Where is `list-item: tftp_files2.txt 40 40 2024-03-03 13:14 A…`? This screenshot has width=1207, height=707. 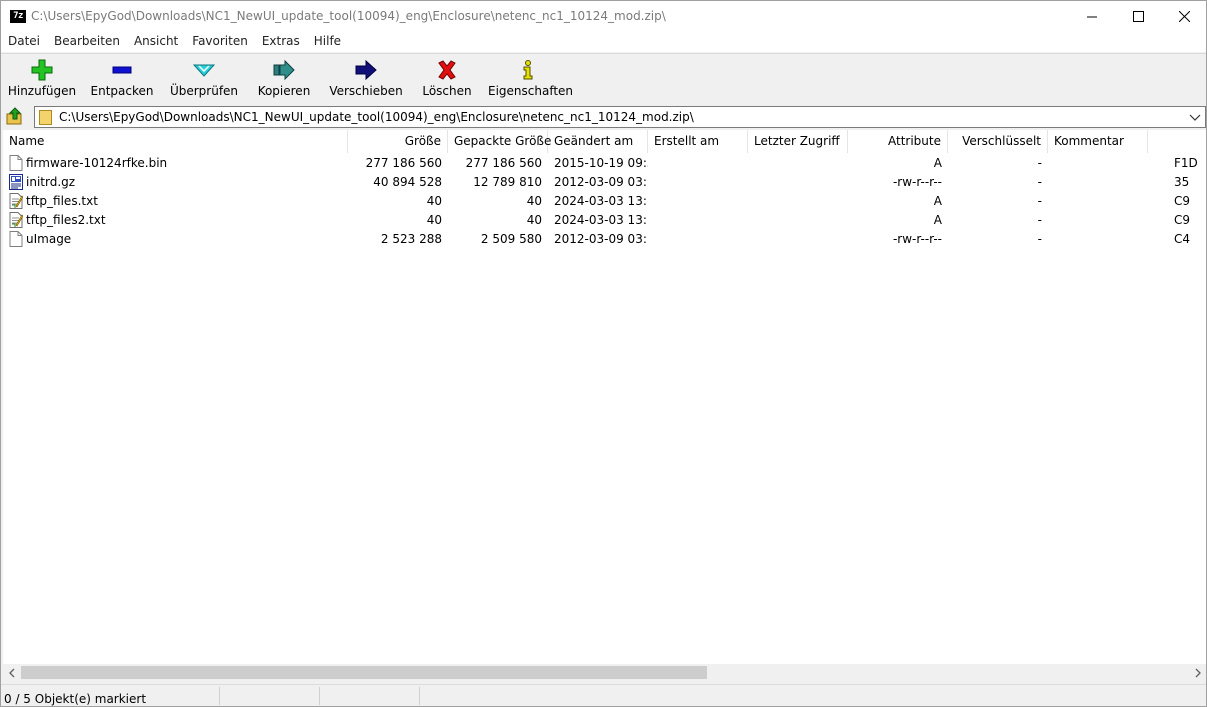 list-item: tftp_files2.txt 40 40 2024-03-03 13:14 A… is located at coordinates (604, 220).